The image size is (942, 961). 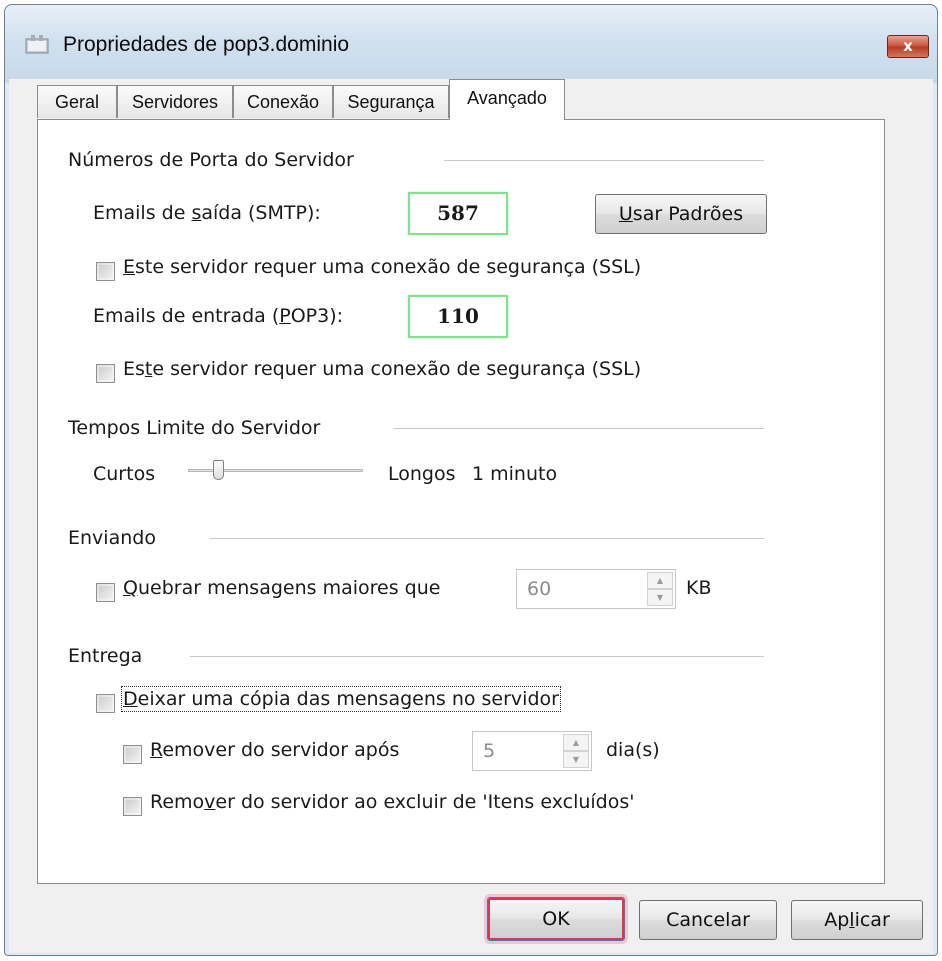 I want to click on remove-deleted-checkbox, so click(x=132, y=806).